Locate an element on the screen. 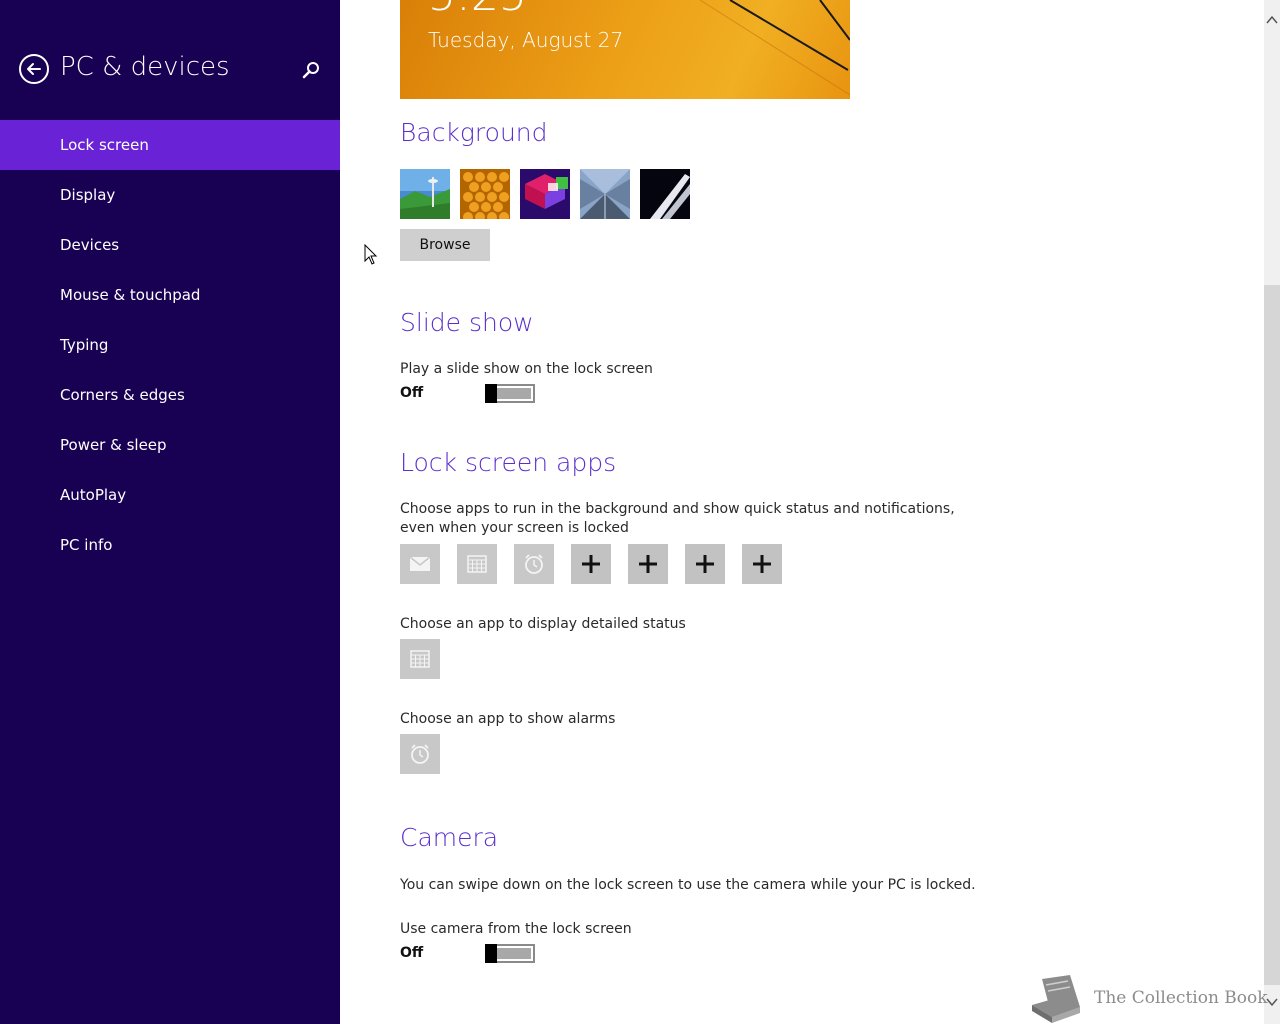 Image resolution: width=1280 pixels, height=1024 pixels. alarm-app-slot is located at coordinates (420, 754).